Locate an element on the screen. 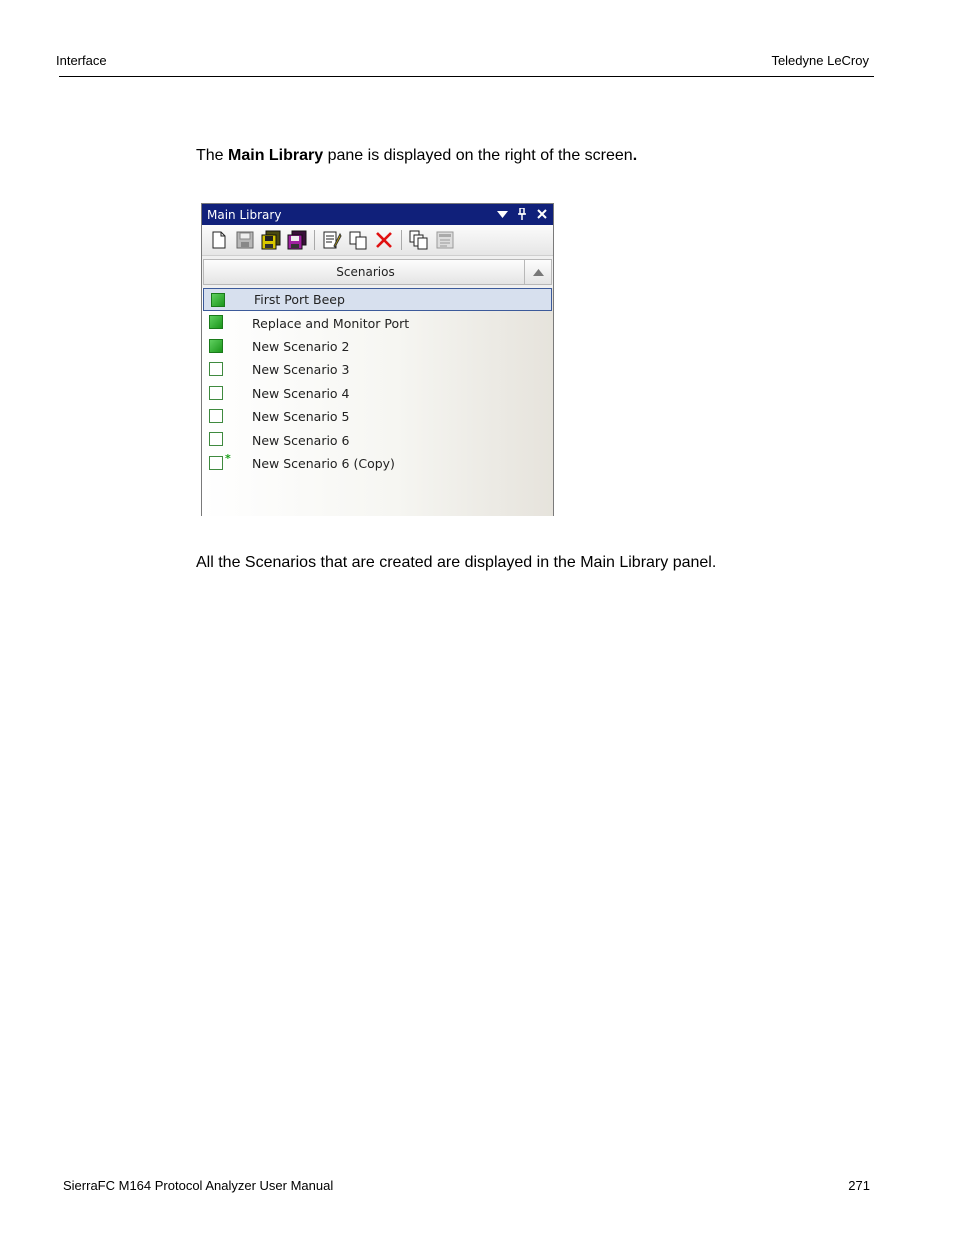 The width and height of the screenshot is (954, 1235). scenario-new-icon: * is located at coordinates (220, 462).